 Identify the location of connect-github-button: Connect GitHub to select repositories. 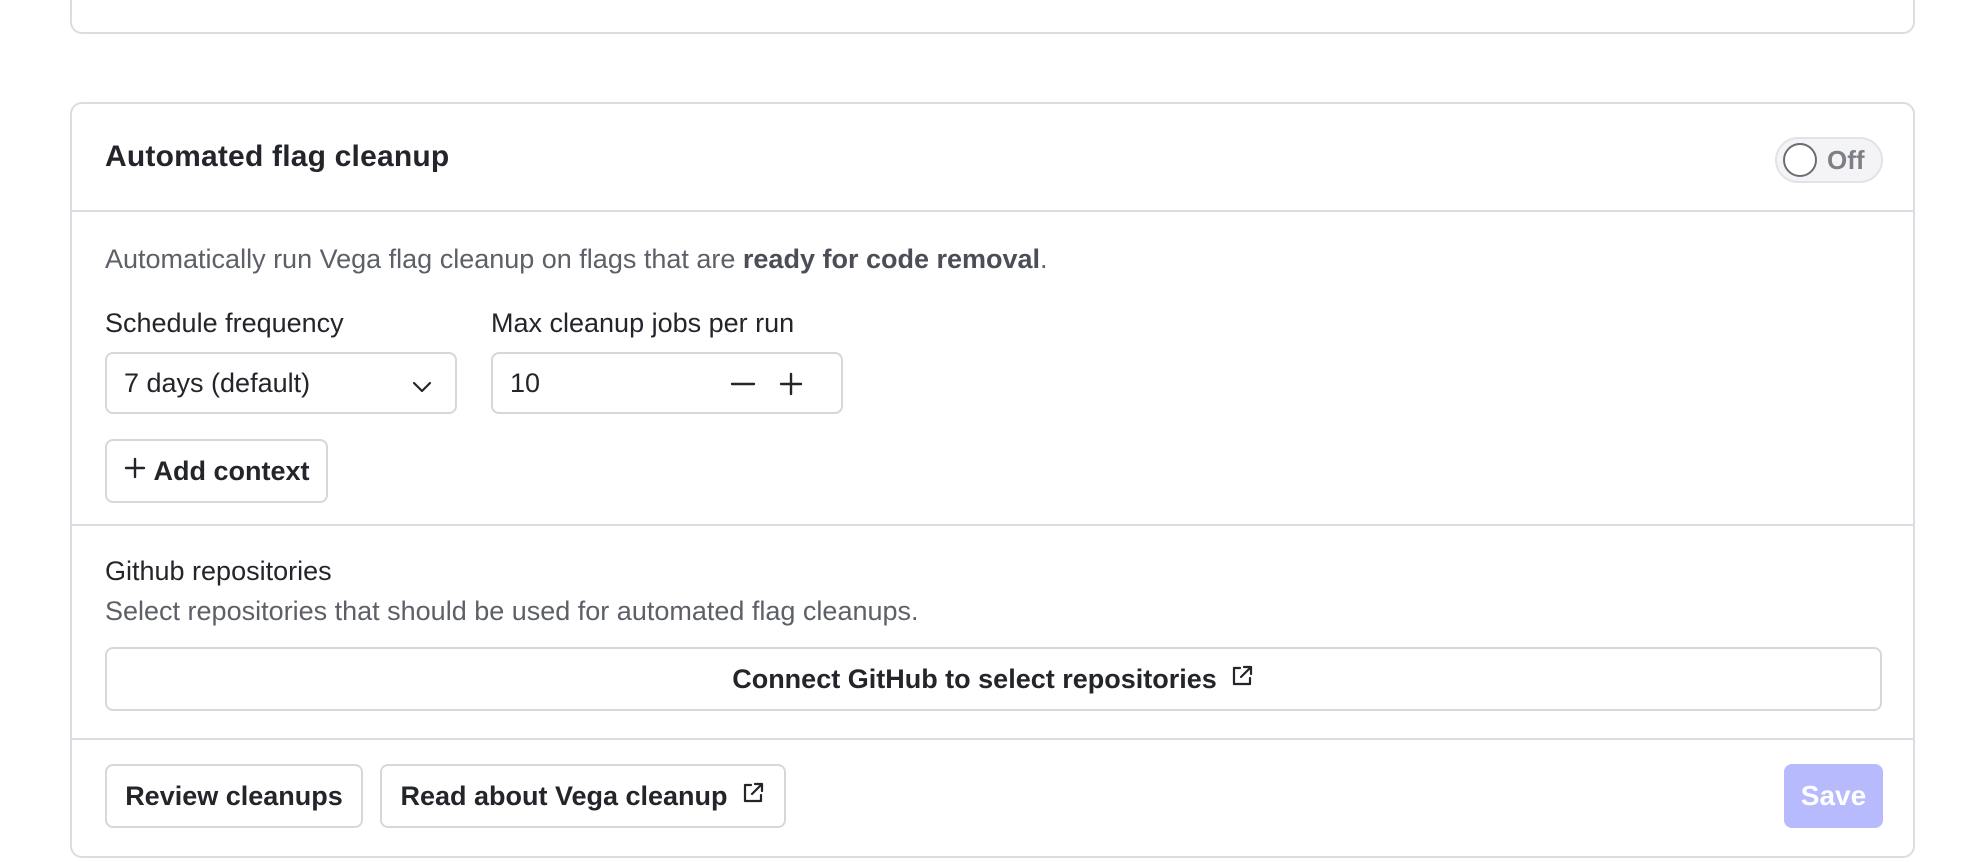
(993, 679).